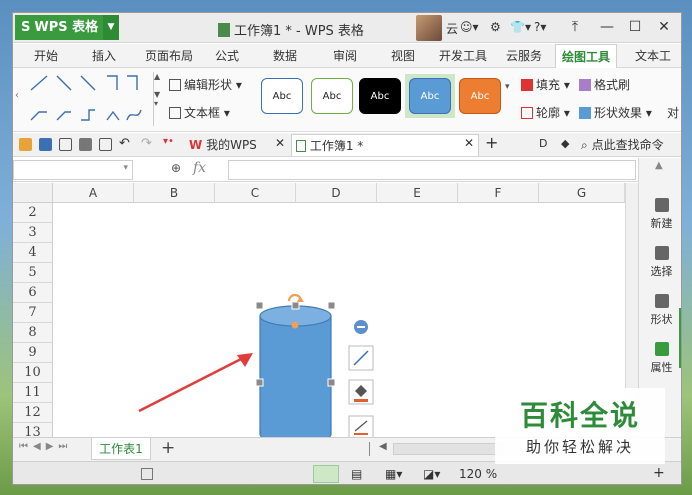  What do you see at coordinates (520, 27) in the screenshot?
I see `skin-icon: 👕▾` at bounding box center [520, 27].